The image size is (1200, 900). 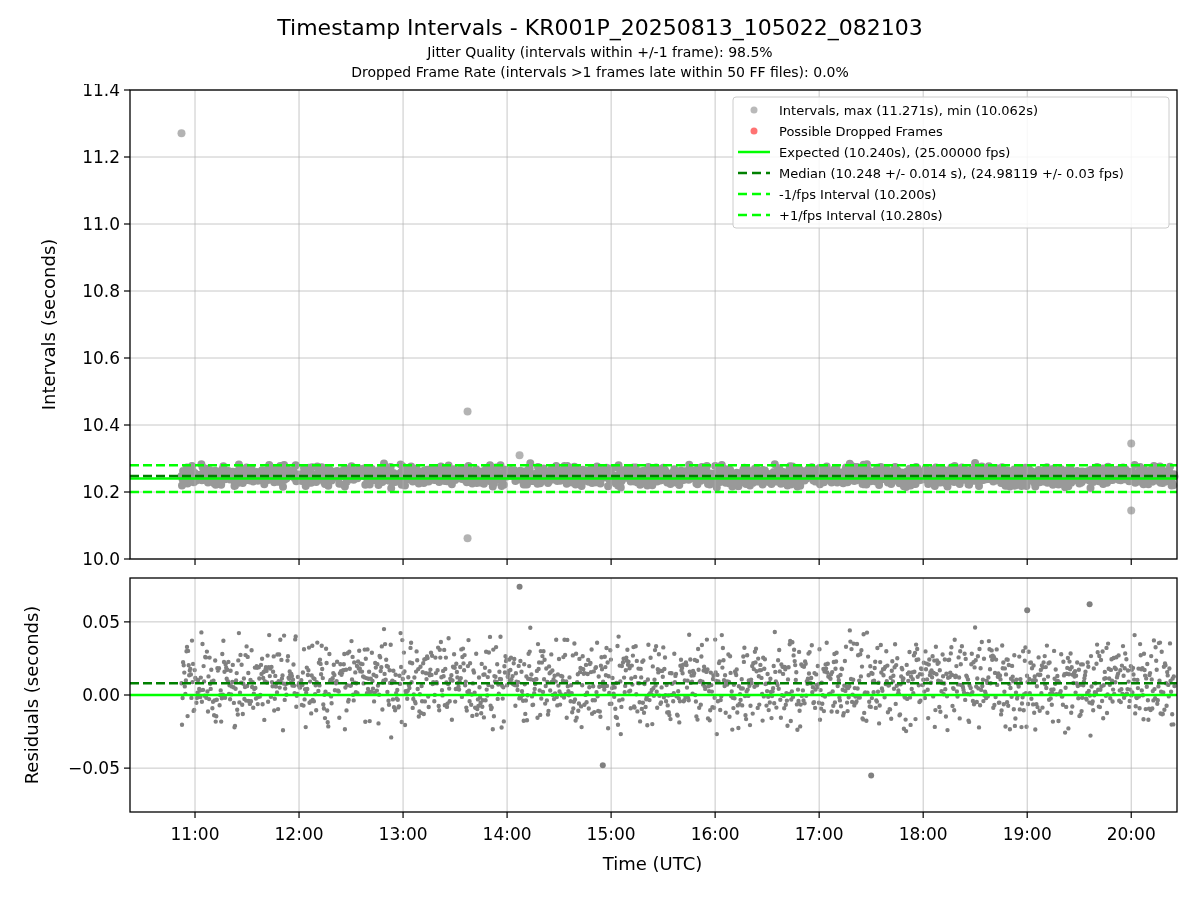 I want to click on x-tick-label: 18:00, so click(x=923, y=834).